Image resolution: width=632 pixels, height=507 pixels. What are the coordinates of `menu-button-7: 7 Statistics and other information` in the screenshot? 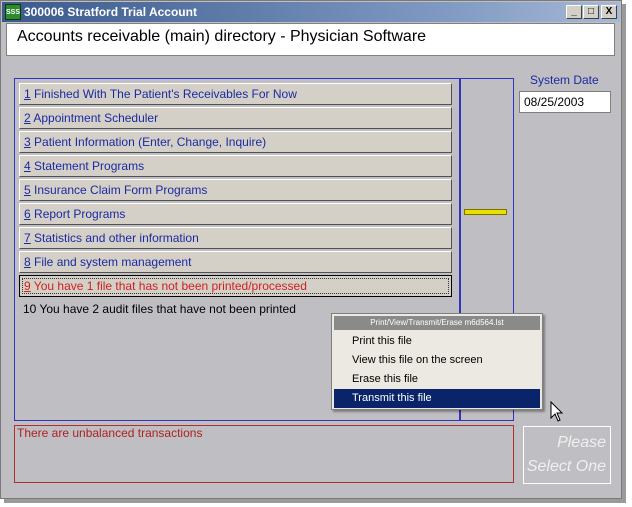 It's located at (235, 238).